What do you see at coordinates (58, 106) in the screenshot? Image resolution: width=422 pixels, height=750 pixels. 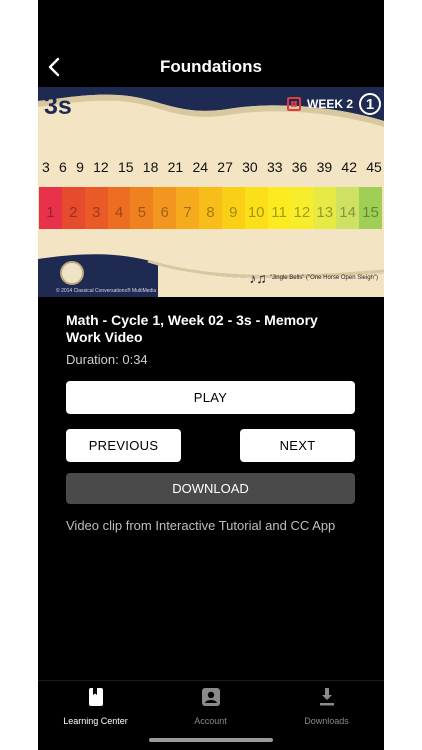 I see `video-subject-label: 3s` at bounding box center [58, 106].